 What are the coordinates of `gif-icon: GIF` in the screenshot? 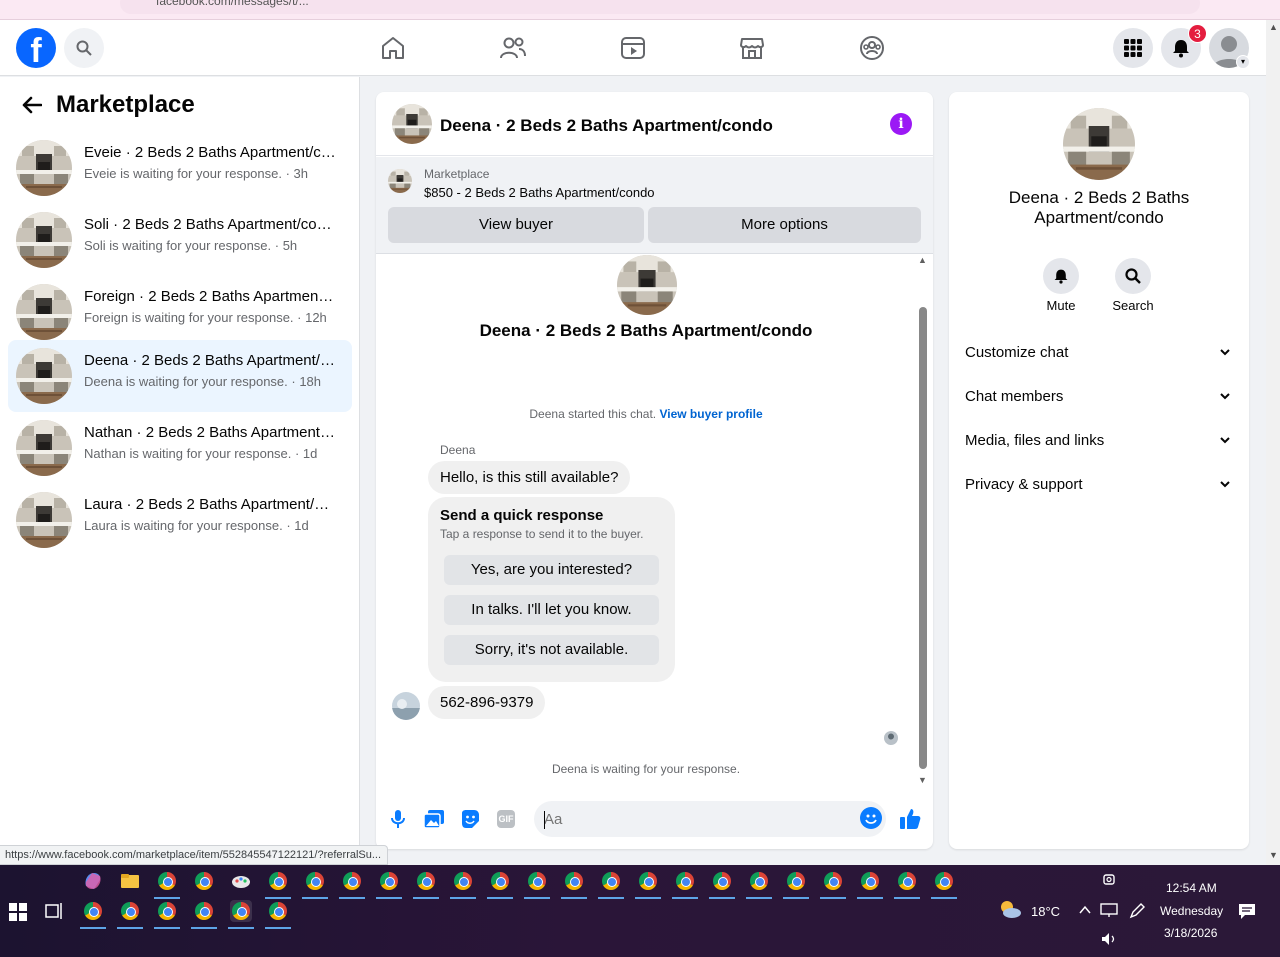 It's located at (506, 819).